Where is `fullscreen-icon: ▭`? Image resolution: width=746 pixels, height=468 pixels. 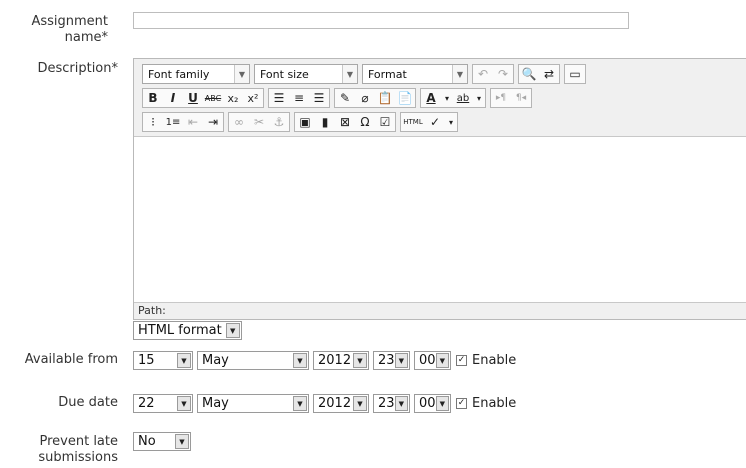 fullscreen-icon: ▭ is located at coordinates (575, 74).